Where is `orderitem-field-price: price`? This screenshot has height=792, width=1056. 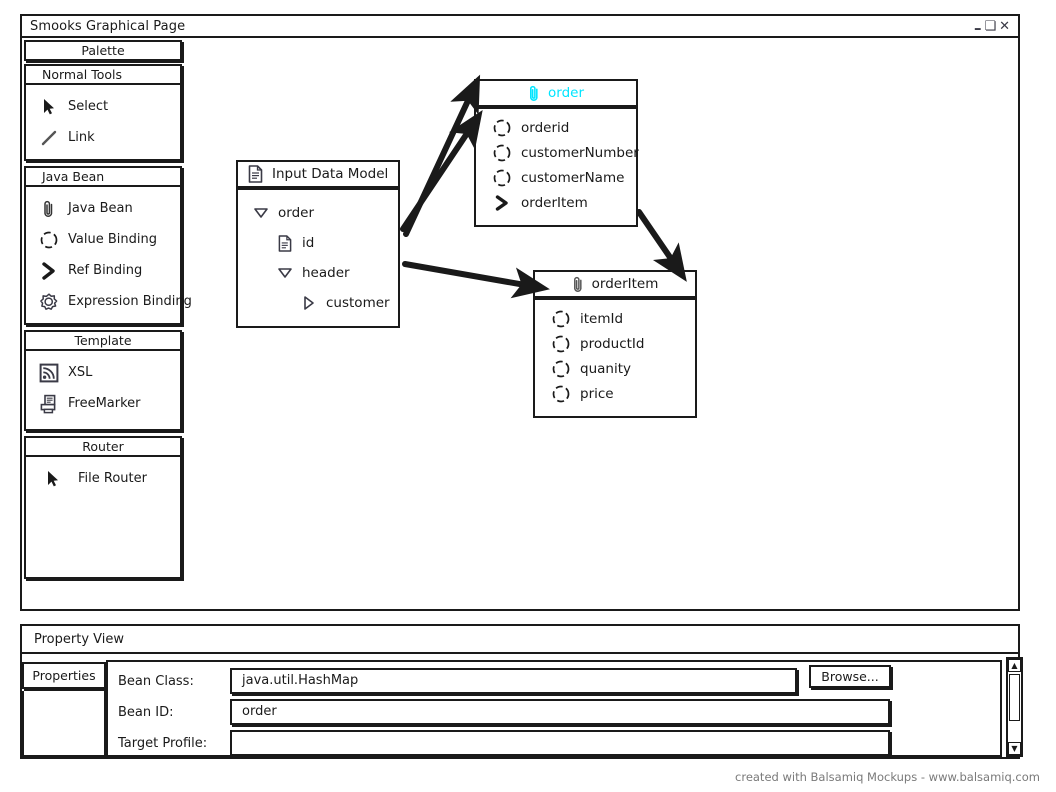 orderitem-field-price: price is located at coordinates (615, 393).